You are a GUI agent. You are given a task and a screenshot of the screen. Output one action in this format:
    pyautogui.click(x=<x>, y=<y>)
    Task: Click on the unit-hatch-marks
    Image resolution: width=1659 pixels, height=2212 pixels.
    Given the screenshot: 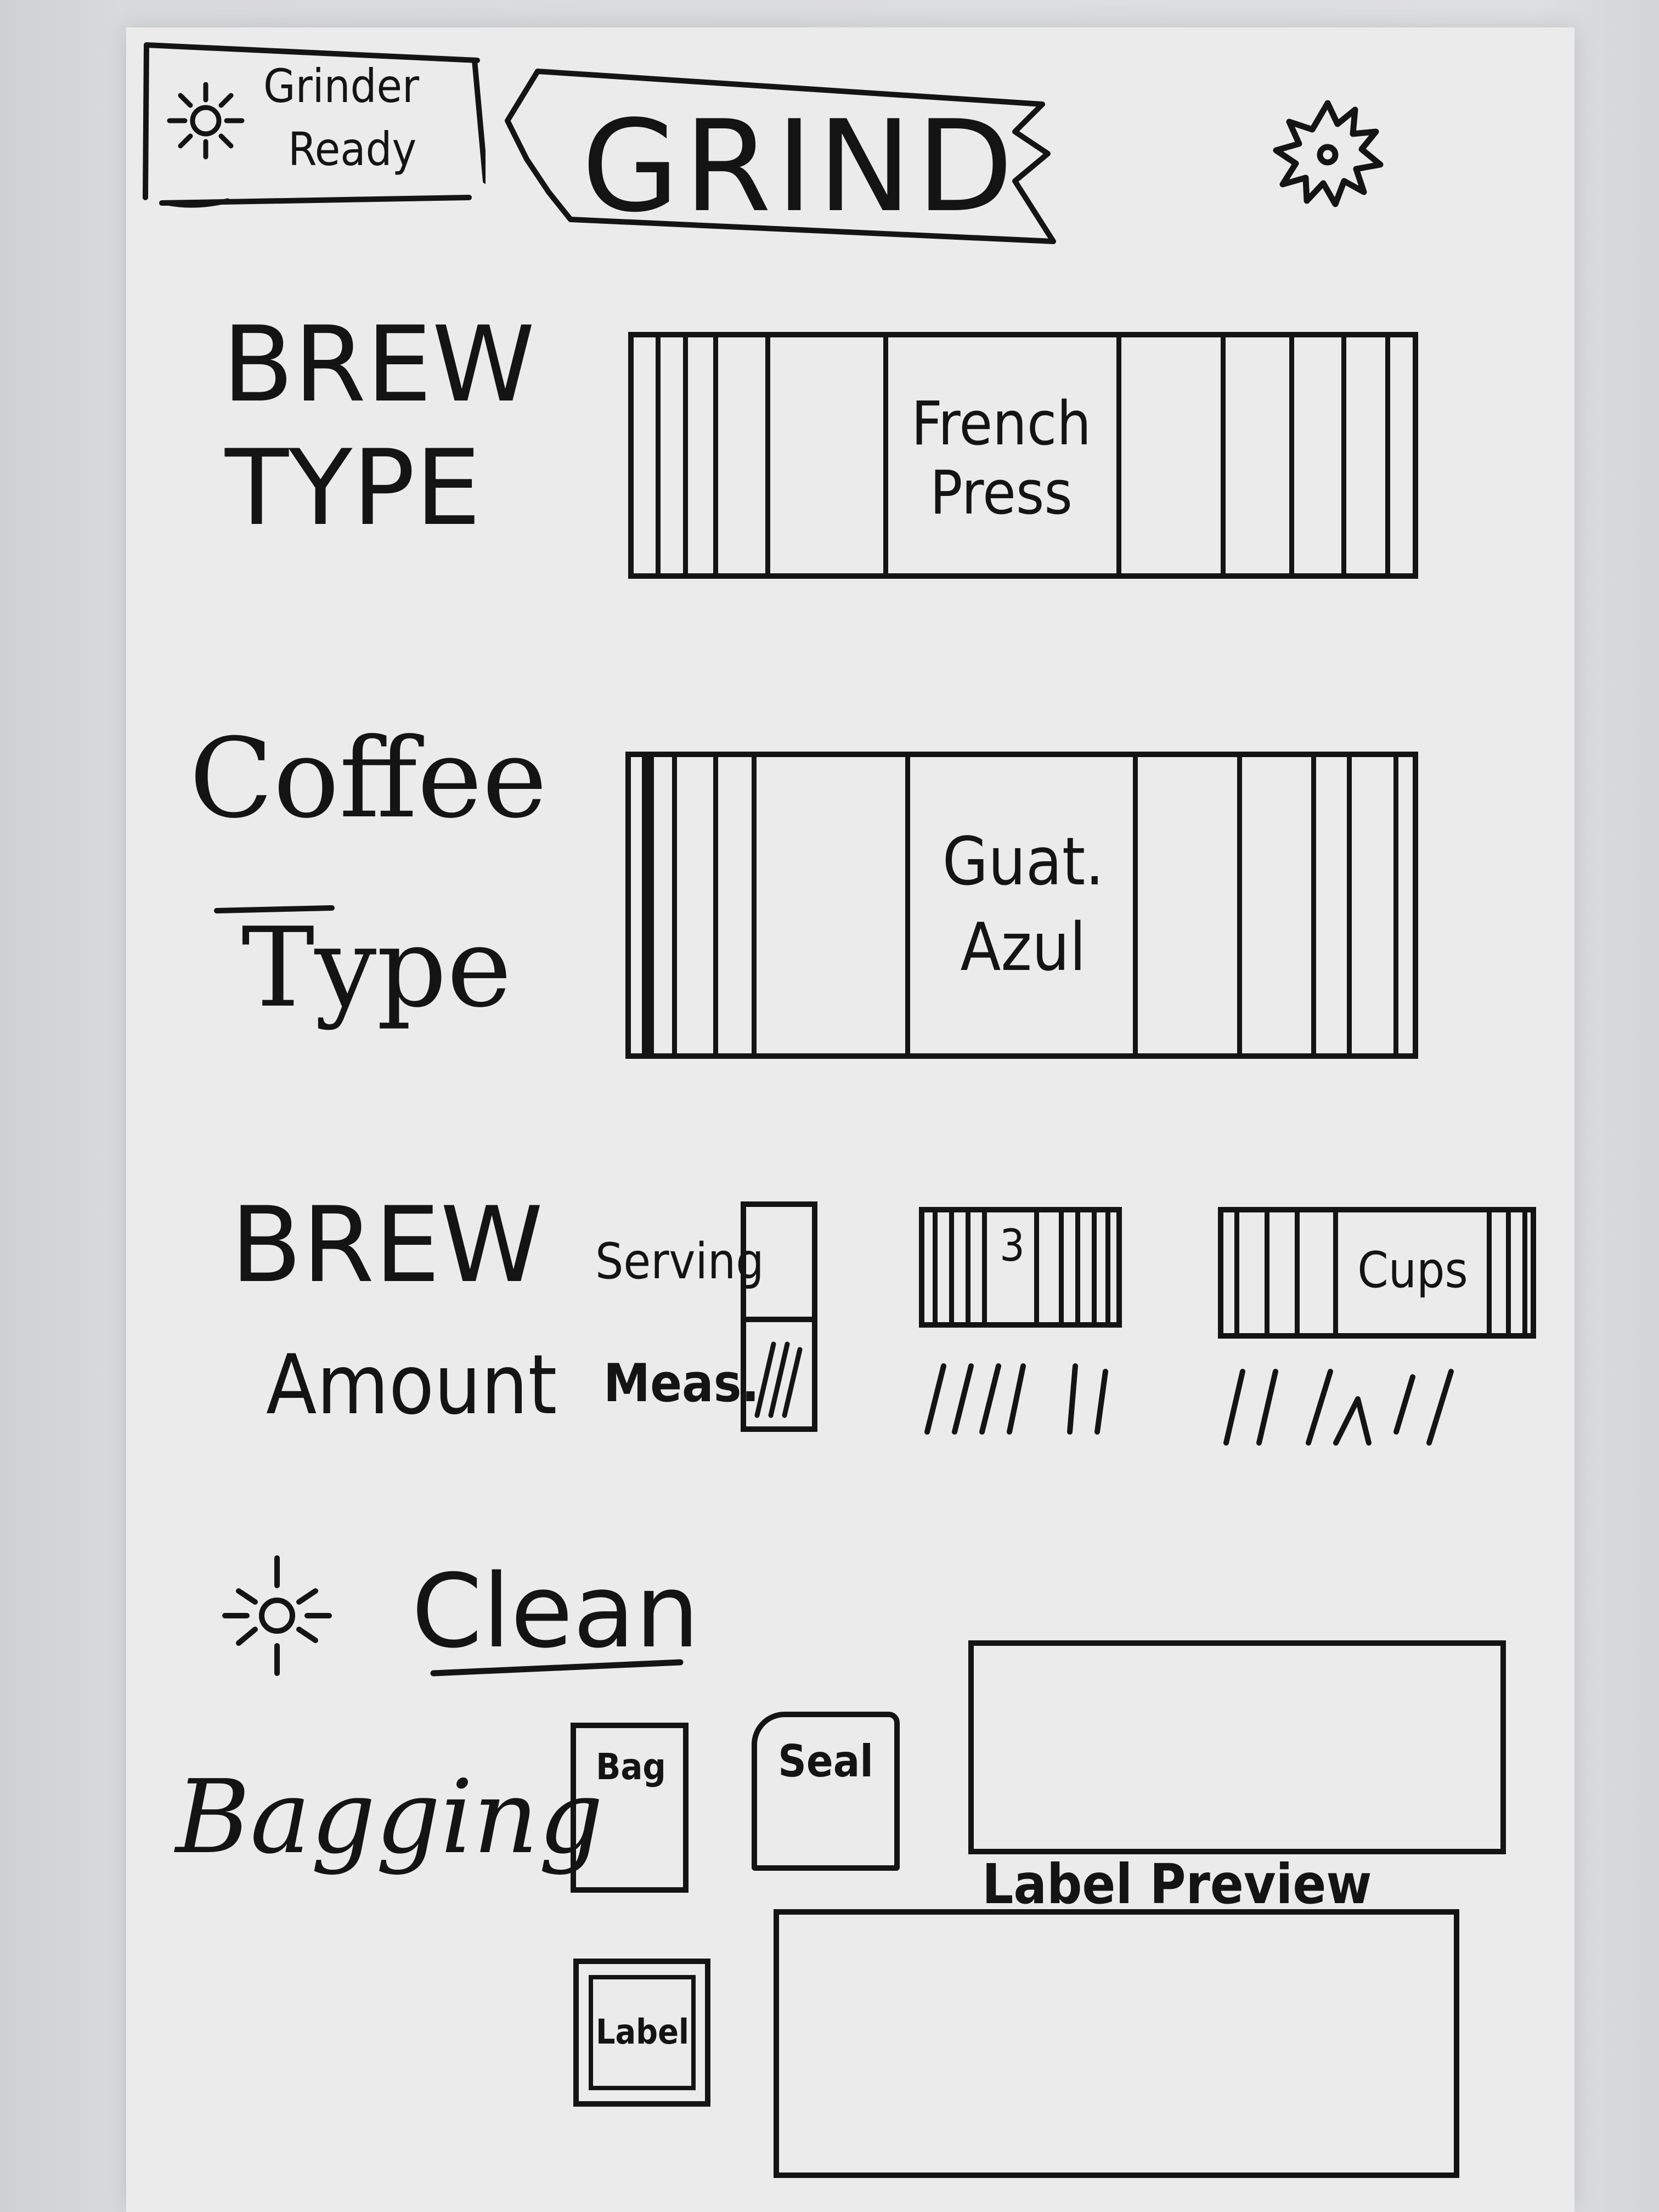 What is the action you would take?
    pyautogui.click(x=1363, y=1407)
    